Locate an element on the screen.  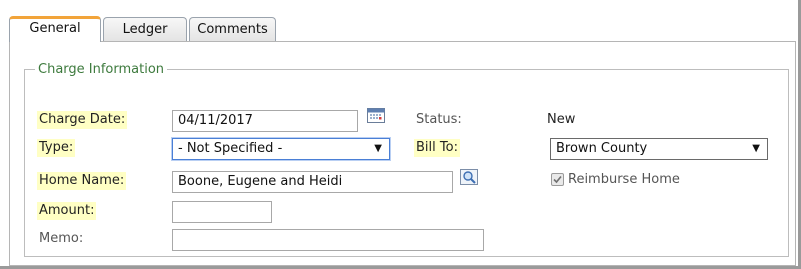
status-label: Status: is located at coordinates (439, 119).